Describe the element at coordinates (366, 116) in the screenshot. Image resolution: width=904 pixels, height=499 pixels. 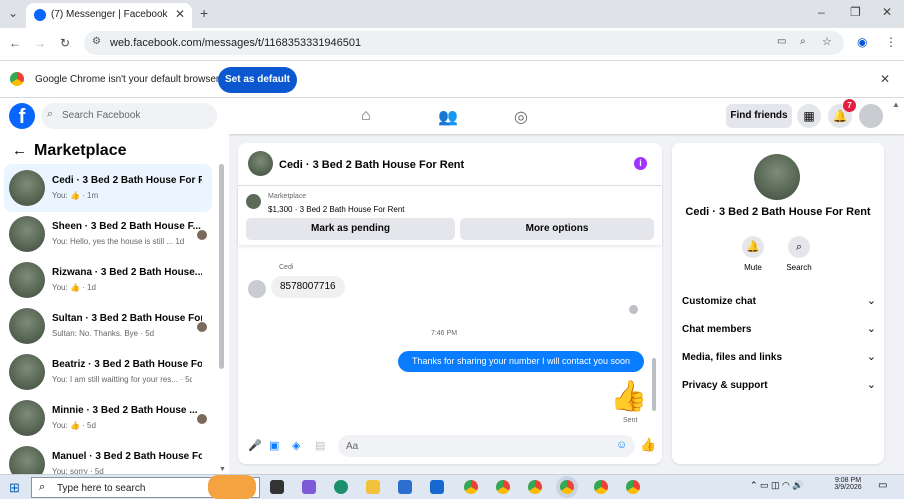
I see `home-icon: ⌂` at that location.